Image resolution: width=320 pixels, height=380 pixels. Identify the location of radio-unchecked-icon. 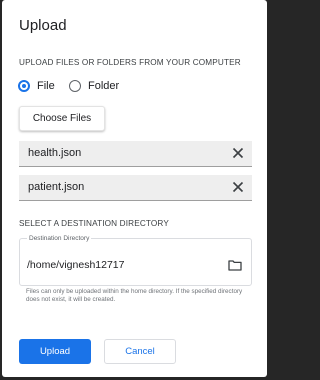
(75, 86).